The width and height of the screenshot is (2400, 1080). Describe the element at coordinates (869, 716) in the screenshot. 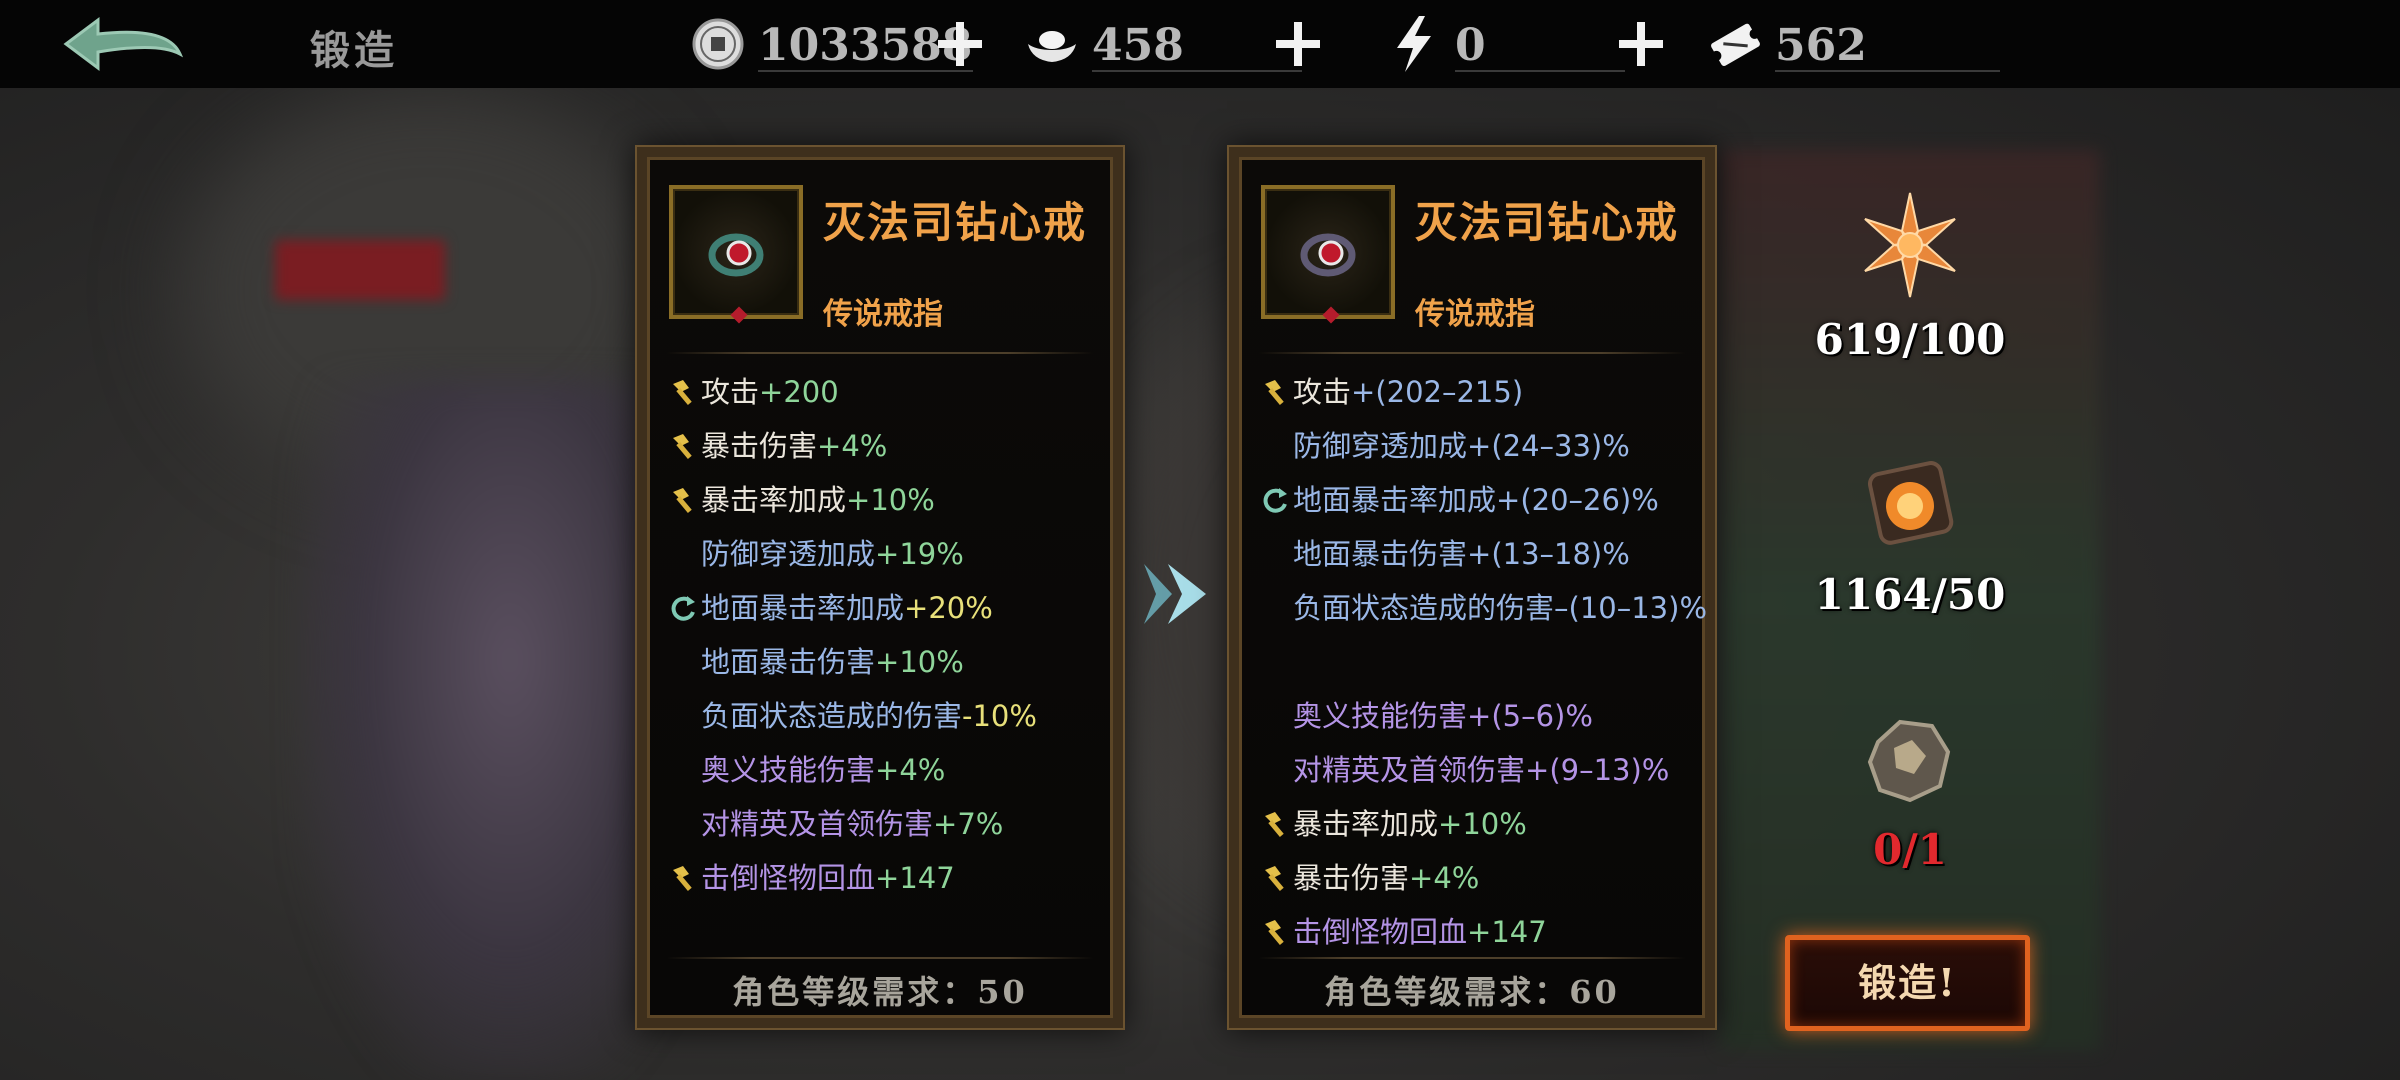

I see `stat-row: 负面状态造成的伤害-10%` at that location.